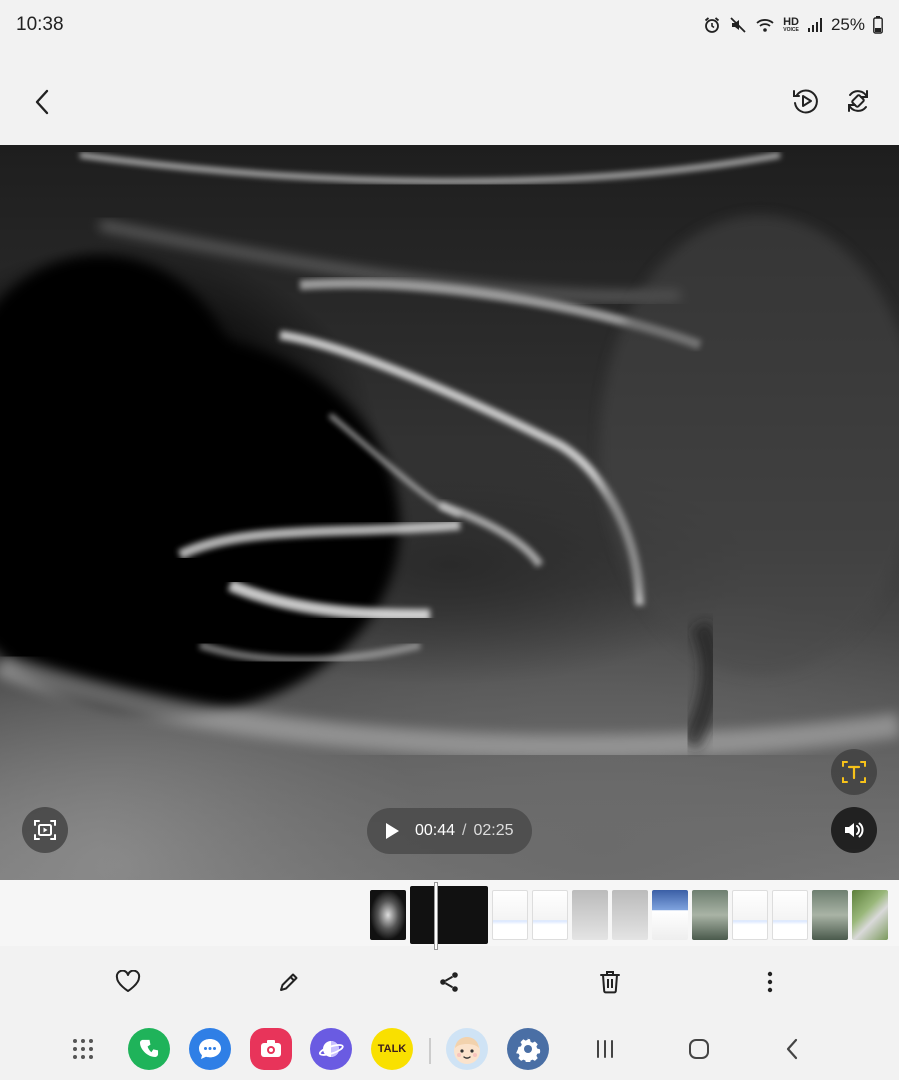 The width and height of the screenshot is (899, 1080). I want to click on internet-app, so click(331, 1049).